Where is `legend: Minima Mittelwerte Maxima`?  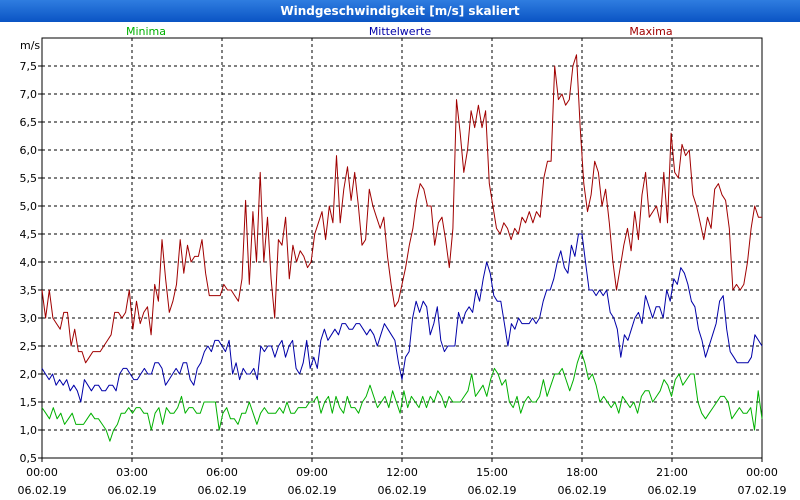 legend: Minima Mittelwerte Maxima is located at coordinates (399, 31).